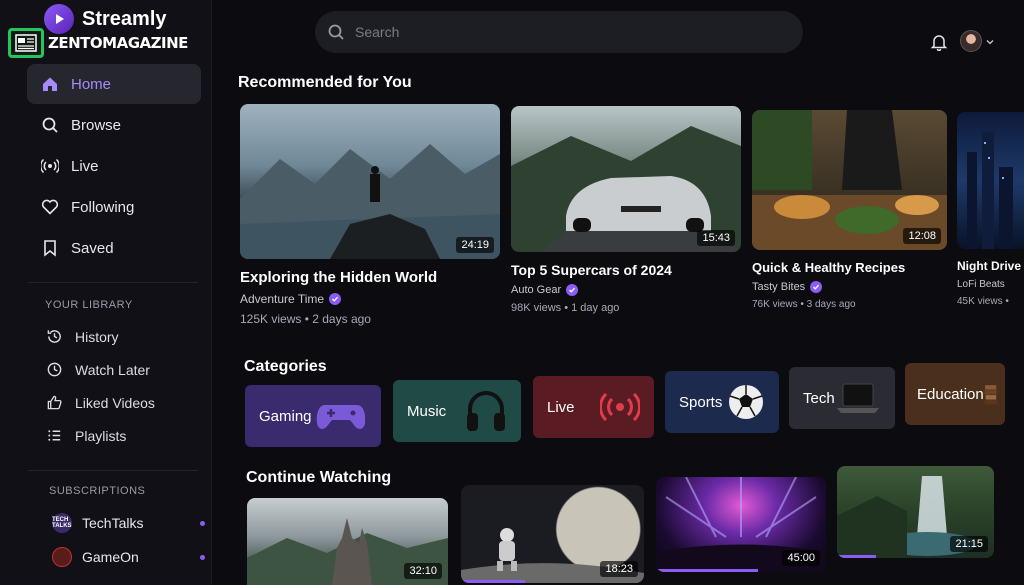  Describe the element at coordinates (427, 411) in the screenshot. I see `category-label: Music` at that location.